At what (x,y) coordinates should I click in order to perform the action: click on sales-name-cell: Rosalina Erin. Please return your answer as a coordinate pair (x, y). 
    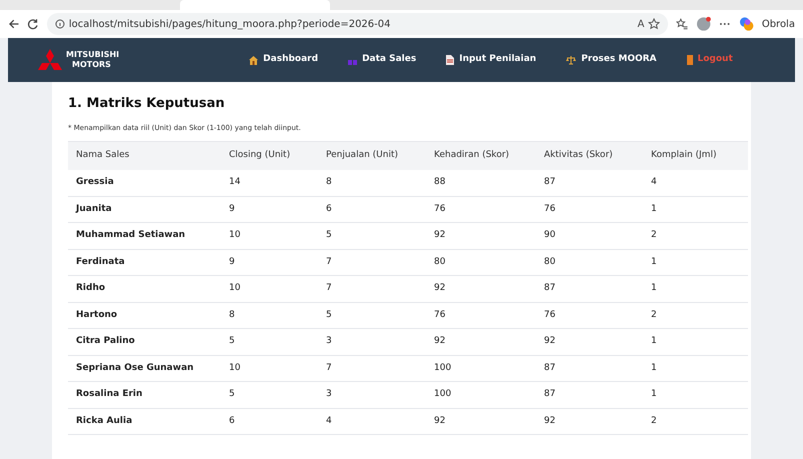
    Looking at the image, I should click on (144, 395).